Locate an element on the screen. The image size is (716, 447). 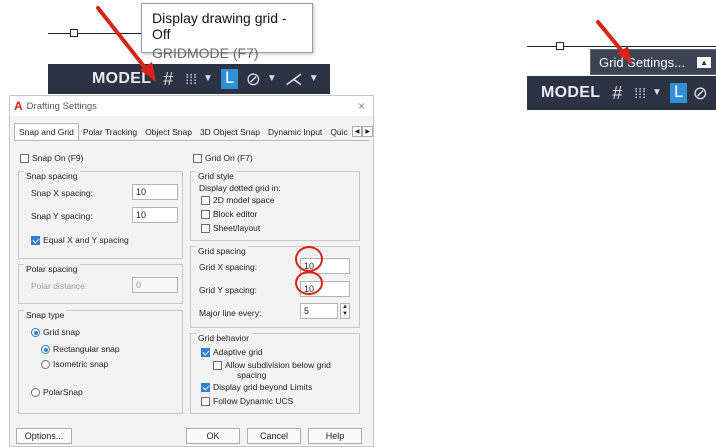
annotation-arrow-left is located at coordinates (126, 44).